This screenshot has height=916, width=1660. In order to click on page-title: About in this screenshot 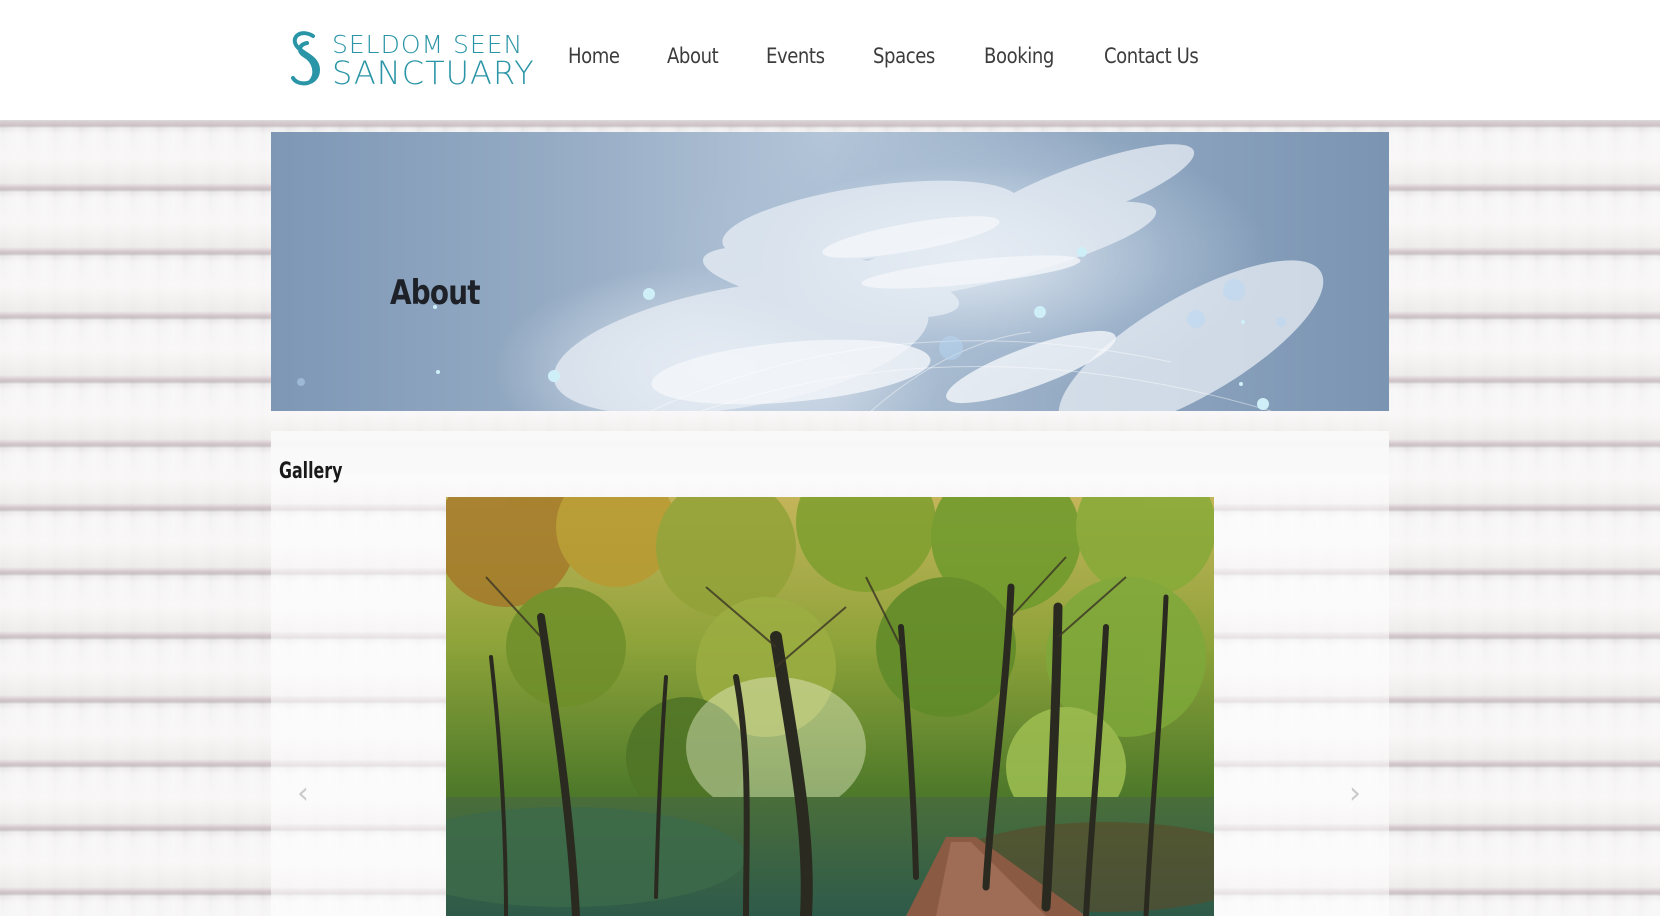, I will do `click(435, 292)`.